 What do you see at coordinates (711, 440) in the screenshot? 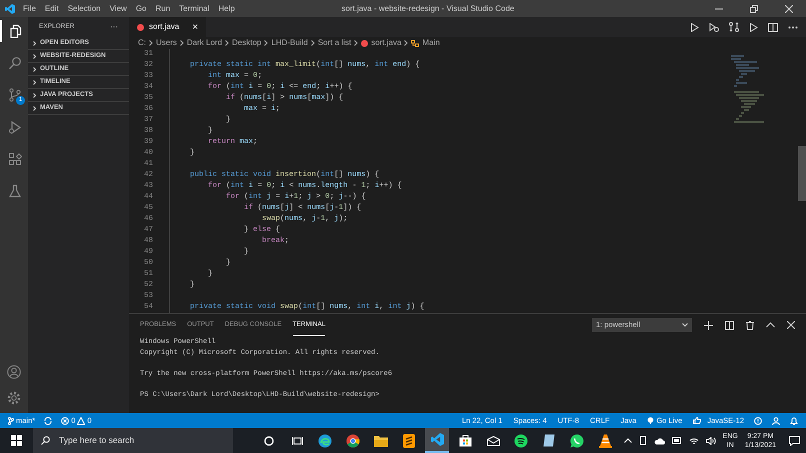
I see `speaker-icon` at bounding box center [711, 440].